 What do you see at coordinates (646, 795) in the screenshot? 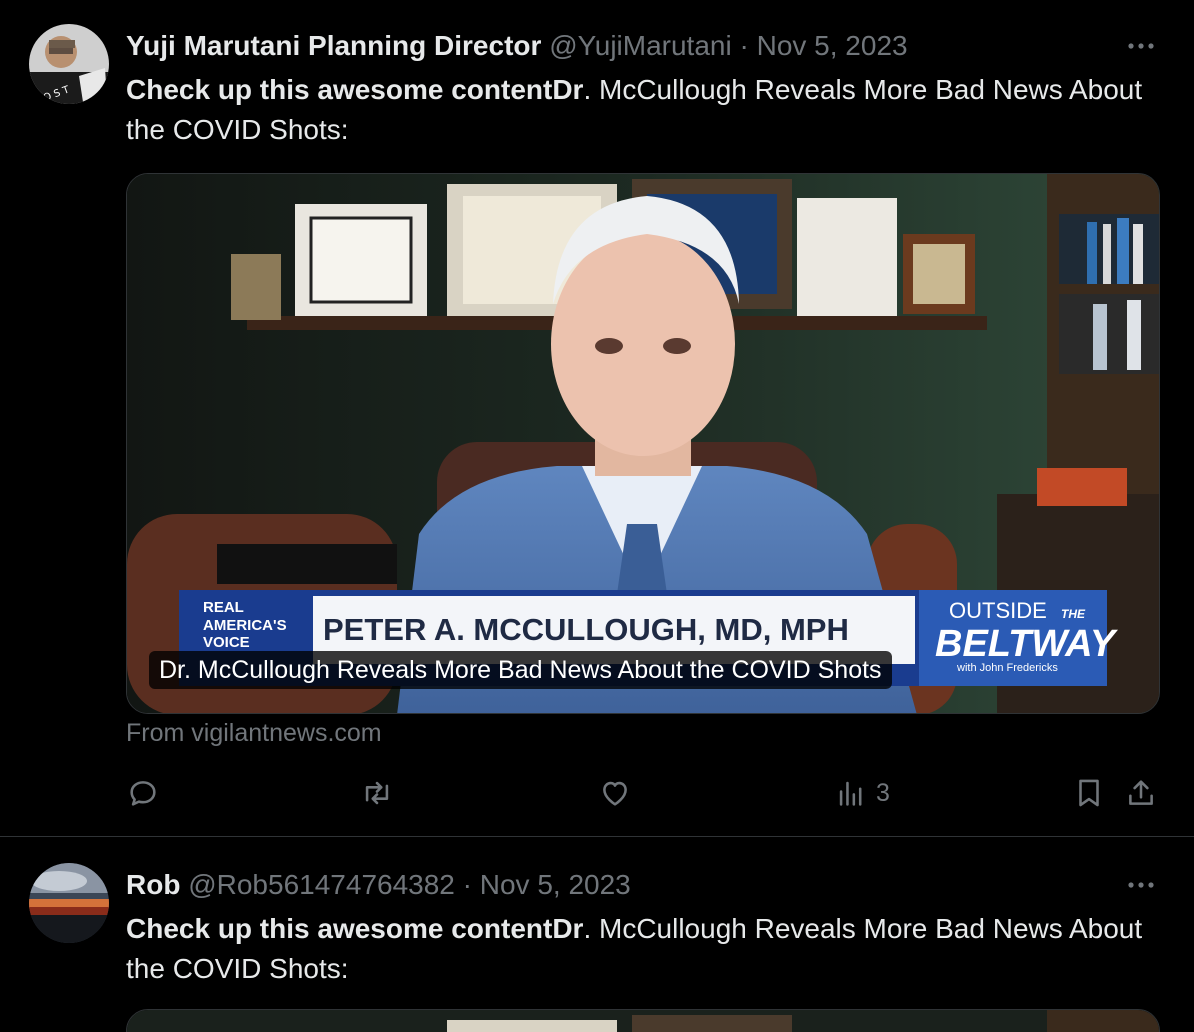
I see `tweet-actions: 3` at bounding box center [646, 795].